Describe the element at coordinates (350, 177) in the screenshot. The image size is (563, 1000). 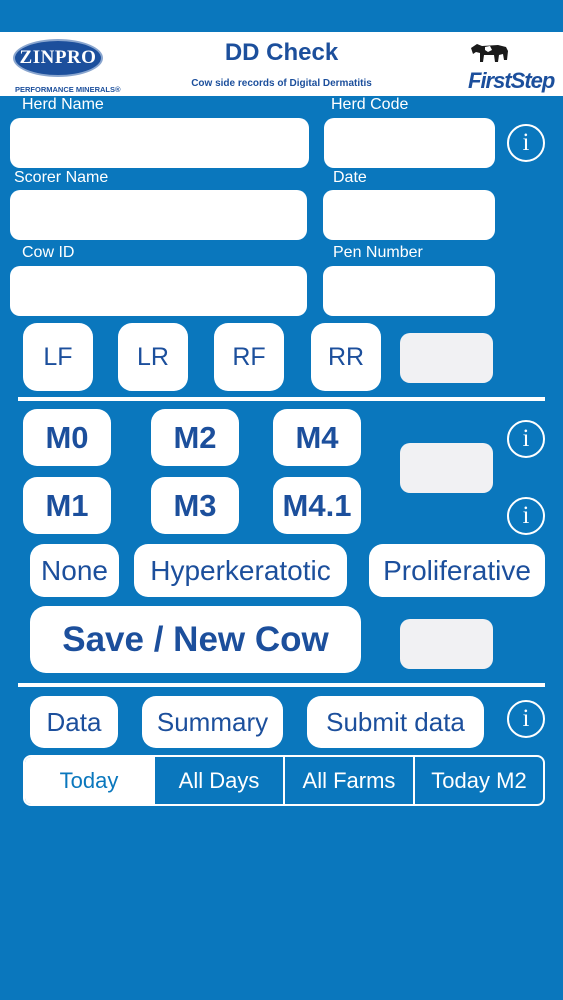
I see `date-label: Date` at that location.